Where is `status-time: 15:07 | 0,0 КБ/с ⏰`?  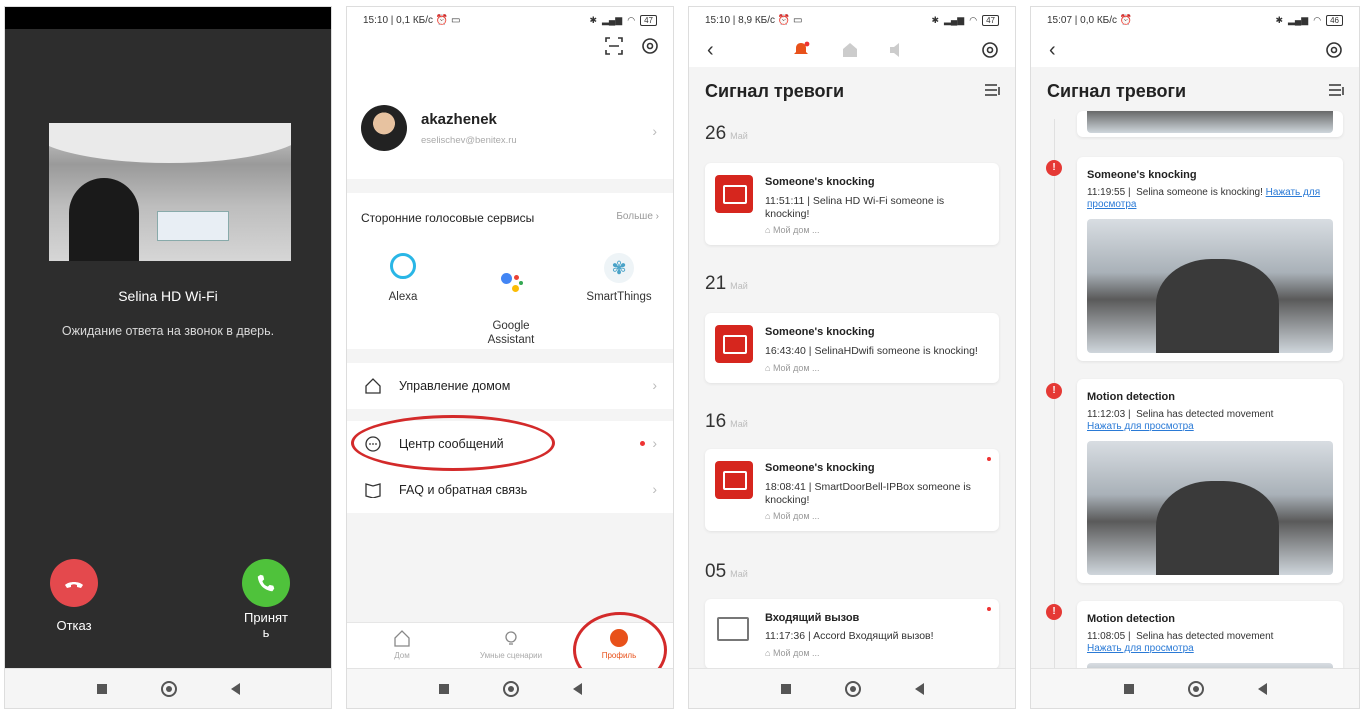
status-time: 15:07 | 0,0 КБ/с ⏰ is located at coordinates (1090, 20).